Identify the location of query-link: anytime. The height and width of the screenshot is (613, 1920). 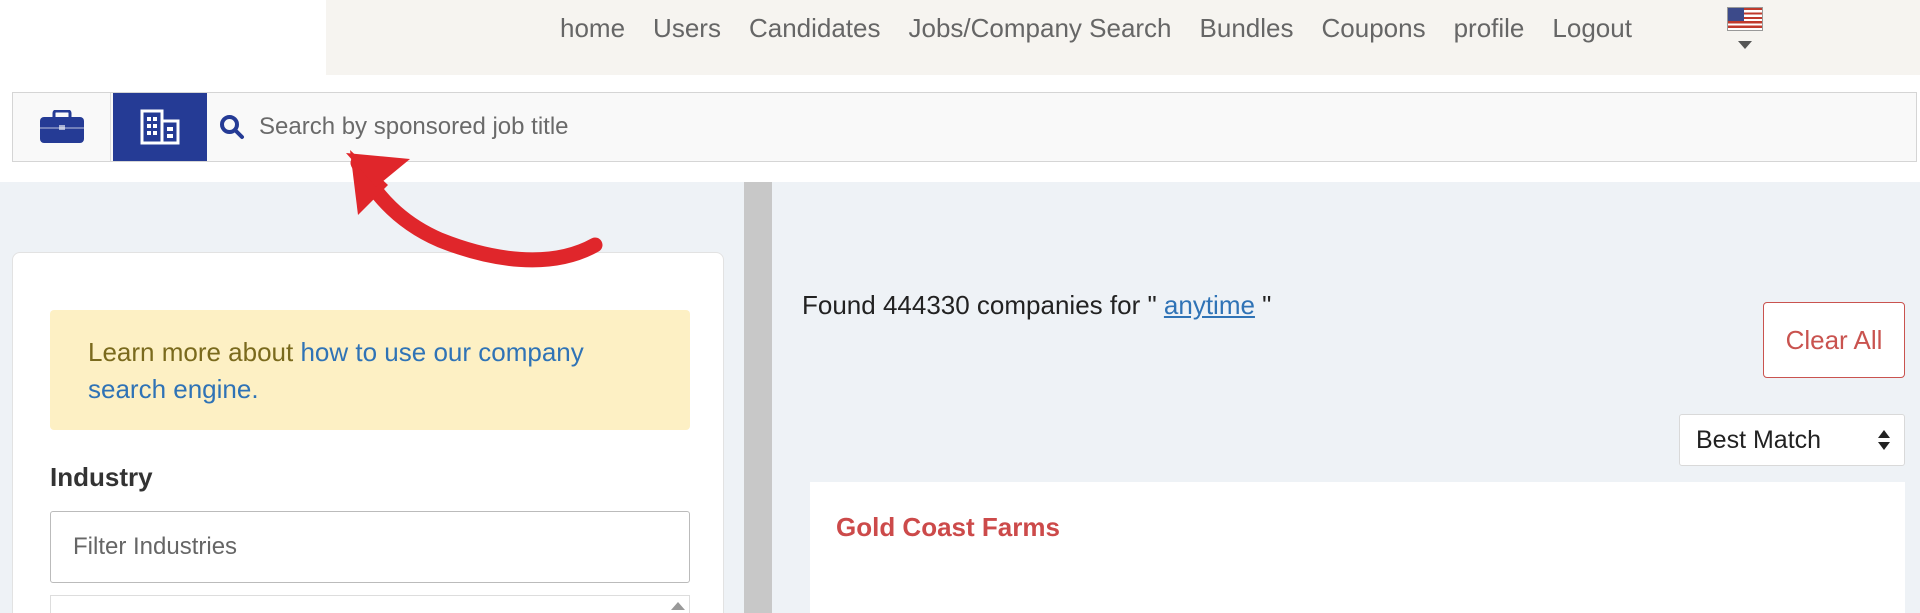
(1209, 305).